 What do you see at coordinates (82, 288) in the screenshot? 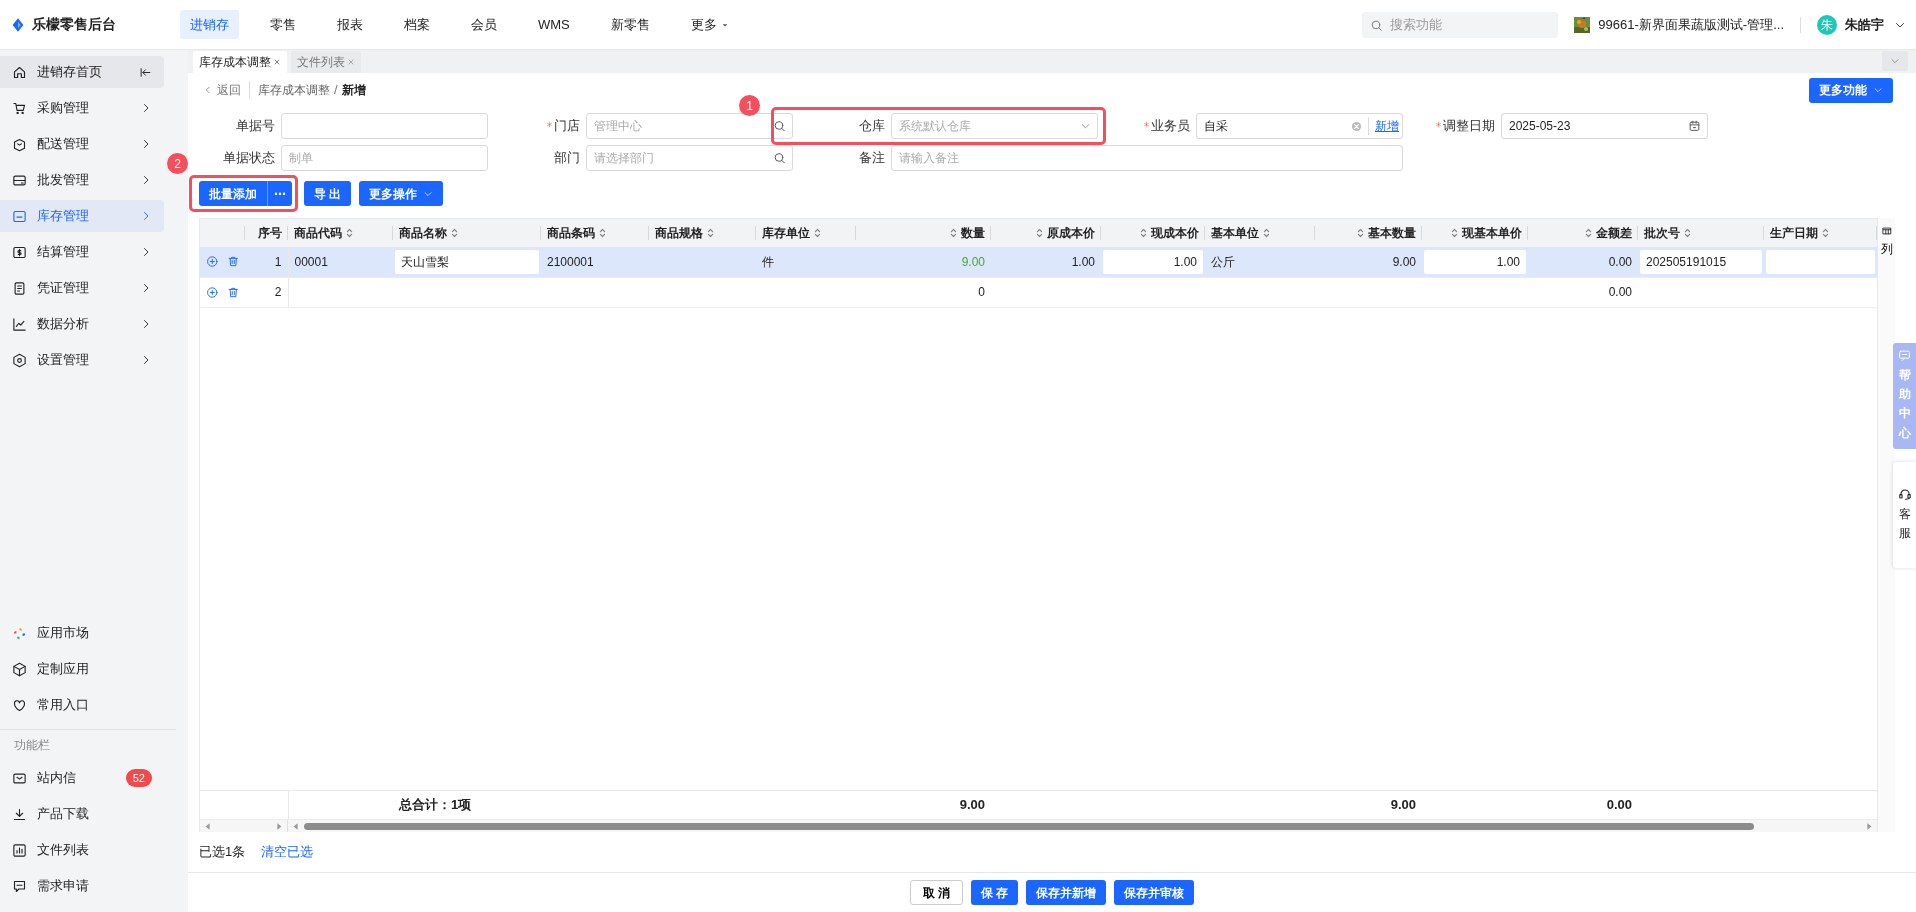
I see `sidebar-item: 凭证管理` at bounding box center [82, 288].